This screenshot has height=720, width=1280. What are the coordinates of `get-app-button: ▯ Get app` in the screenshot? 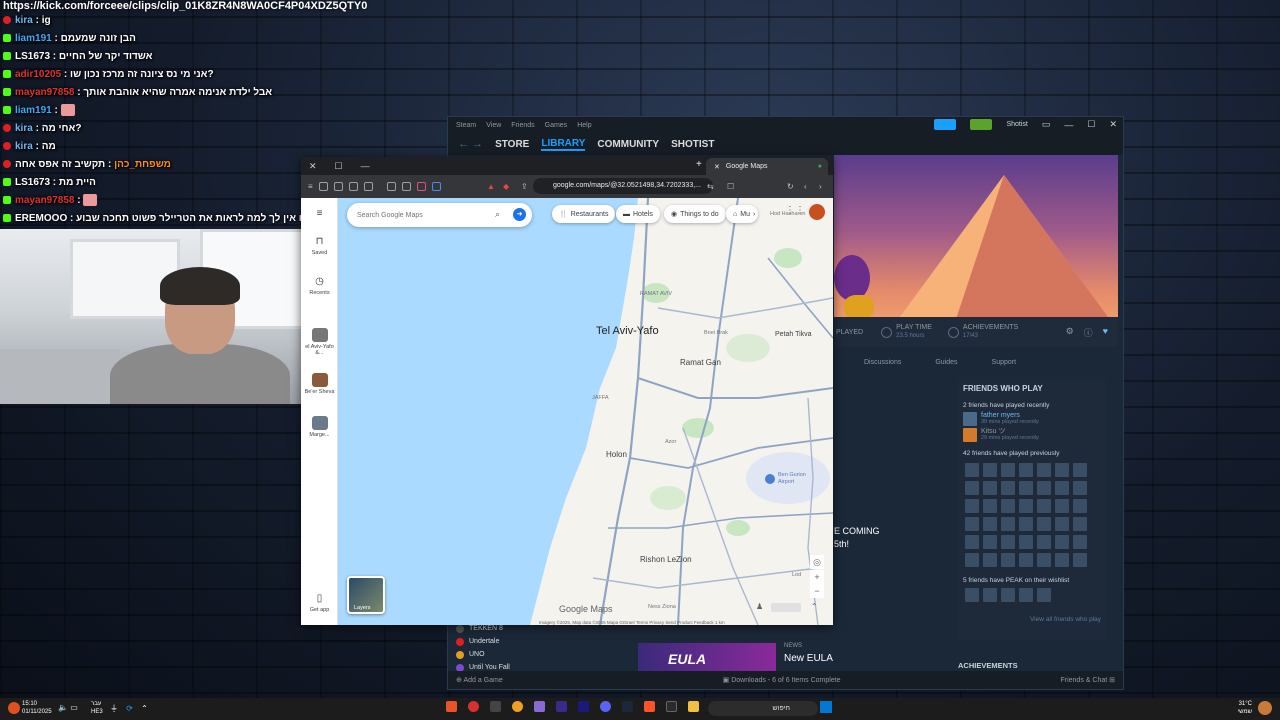 It's located at (319, 603).